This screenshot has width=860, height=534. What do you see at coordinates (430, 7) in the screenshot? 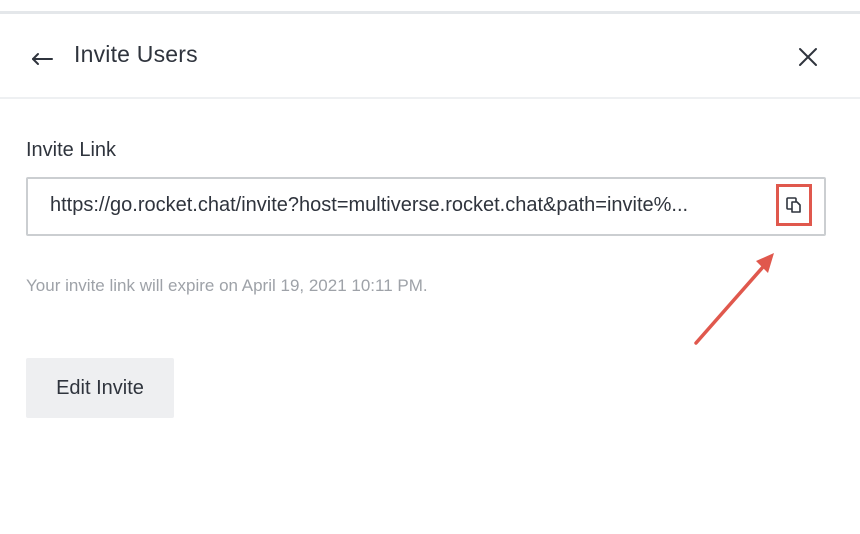
I see `top-divider` at bounding box center [430, 7].